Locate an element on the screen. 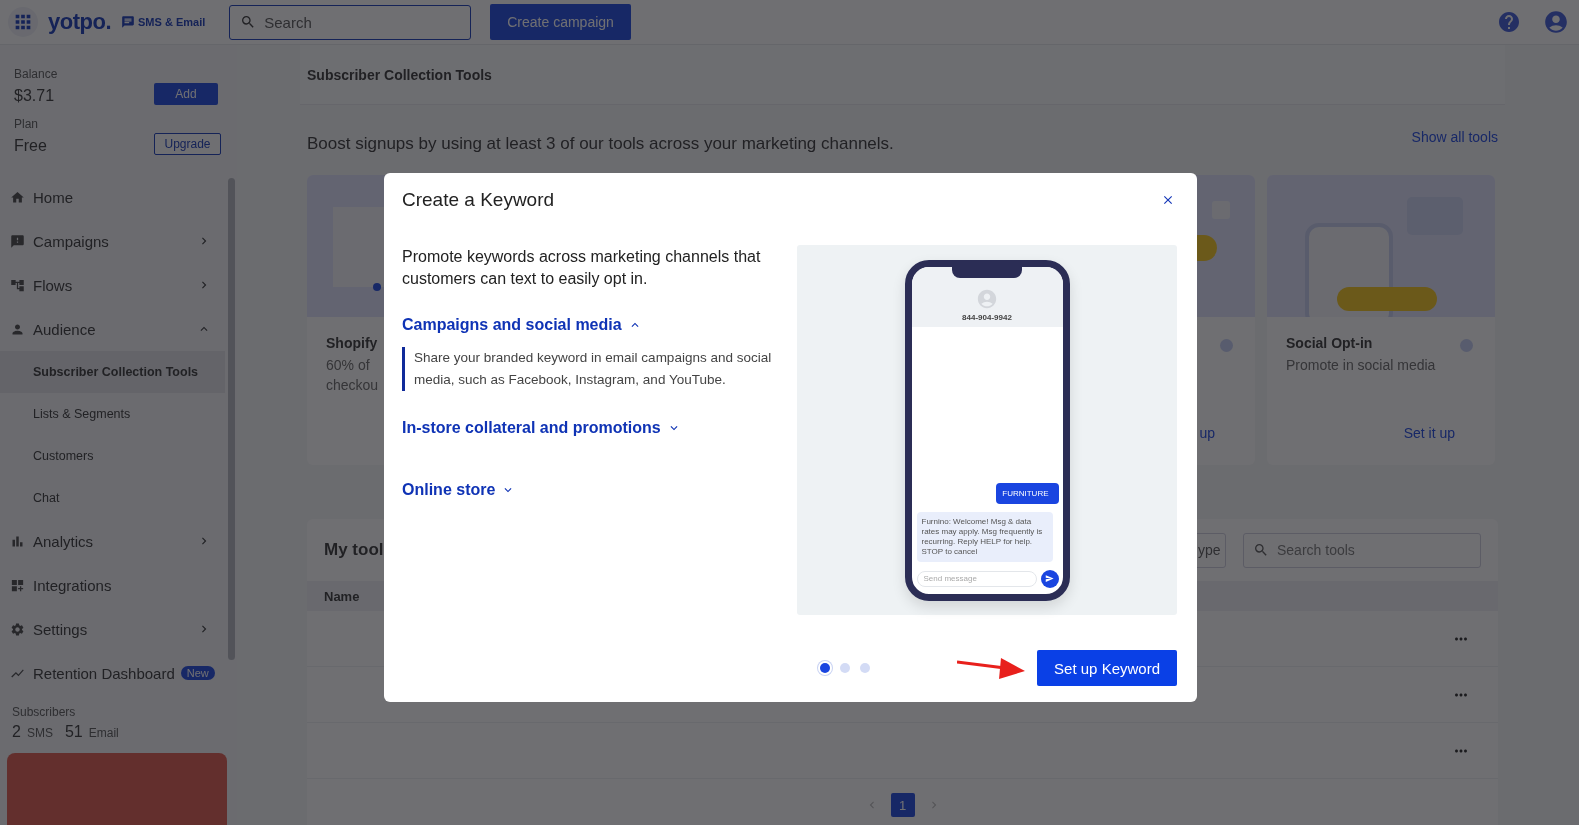 The image size is (1579, 825). nav-item: Settings is located at coordinates (112, 629).